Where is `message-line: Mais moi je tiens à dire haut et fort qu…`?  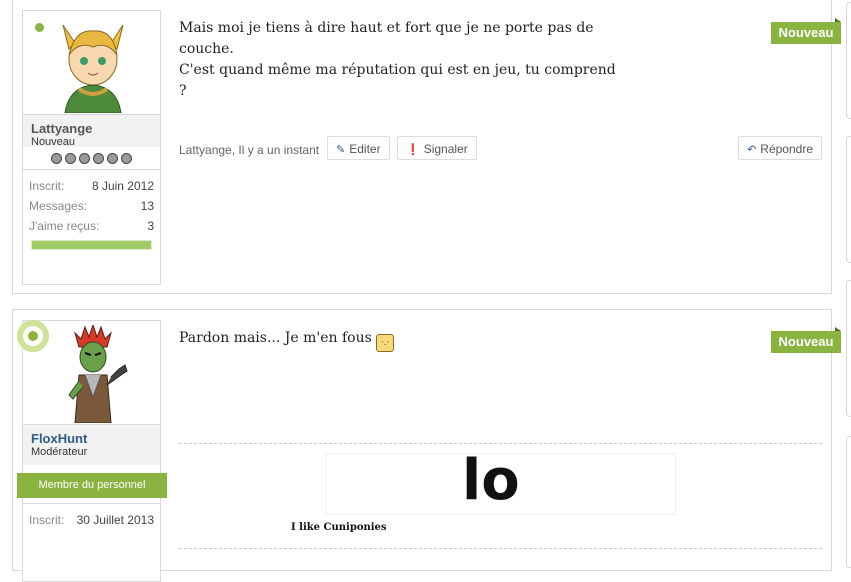 message-line: Mais moi je tiens à dire haut et fort qu… is located at coordinates (386, 38).